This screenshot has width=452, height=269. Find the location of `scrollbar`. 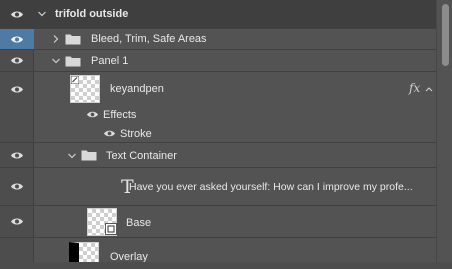

scrollbar is located at coordinates (444, 134).